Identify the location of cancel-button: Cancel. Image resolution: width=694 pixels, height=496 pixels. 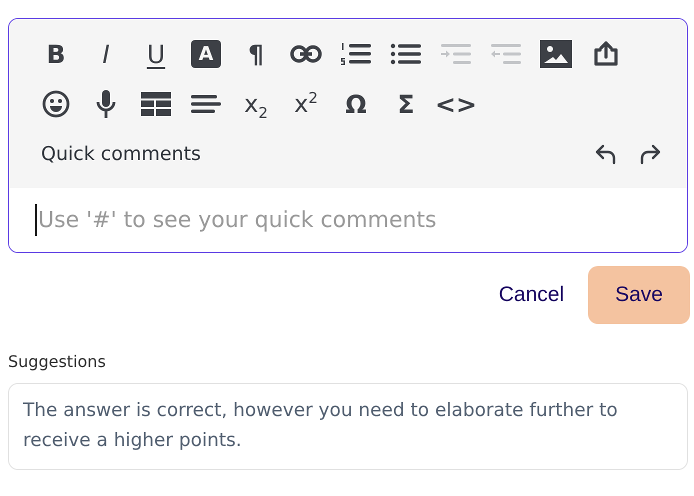
(531, 295).